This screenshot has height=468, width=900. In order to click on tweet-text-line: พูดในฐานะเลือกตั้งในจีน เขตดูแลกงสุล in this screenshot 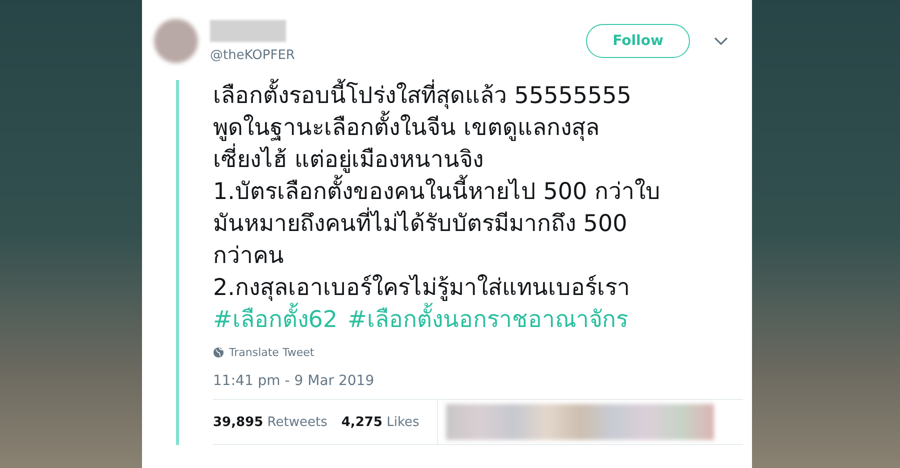, I will do `click(478, 128)`.